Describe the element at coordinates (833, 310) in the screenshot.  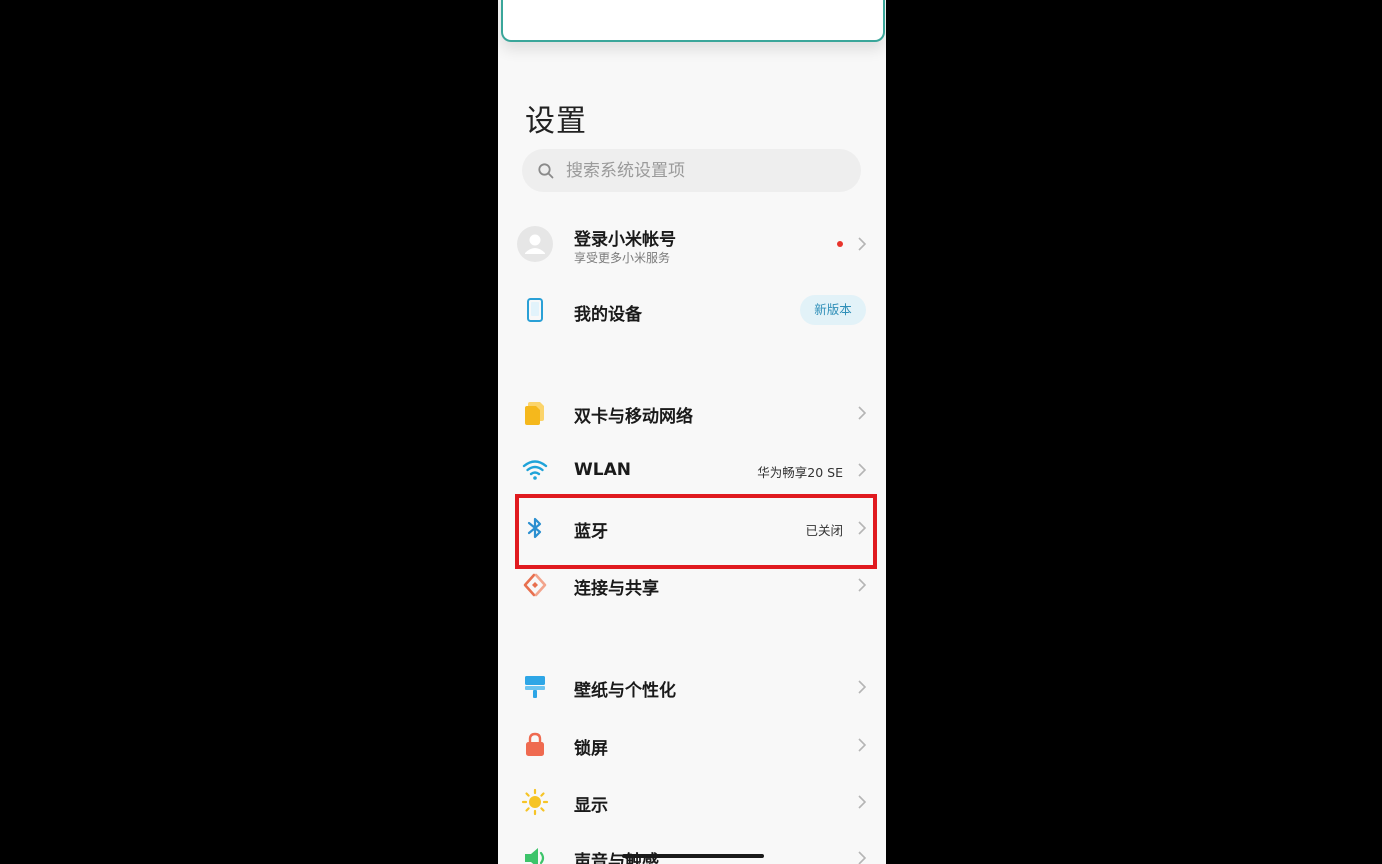
I see `new-version-badge: 新版本` at that location.